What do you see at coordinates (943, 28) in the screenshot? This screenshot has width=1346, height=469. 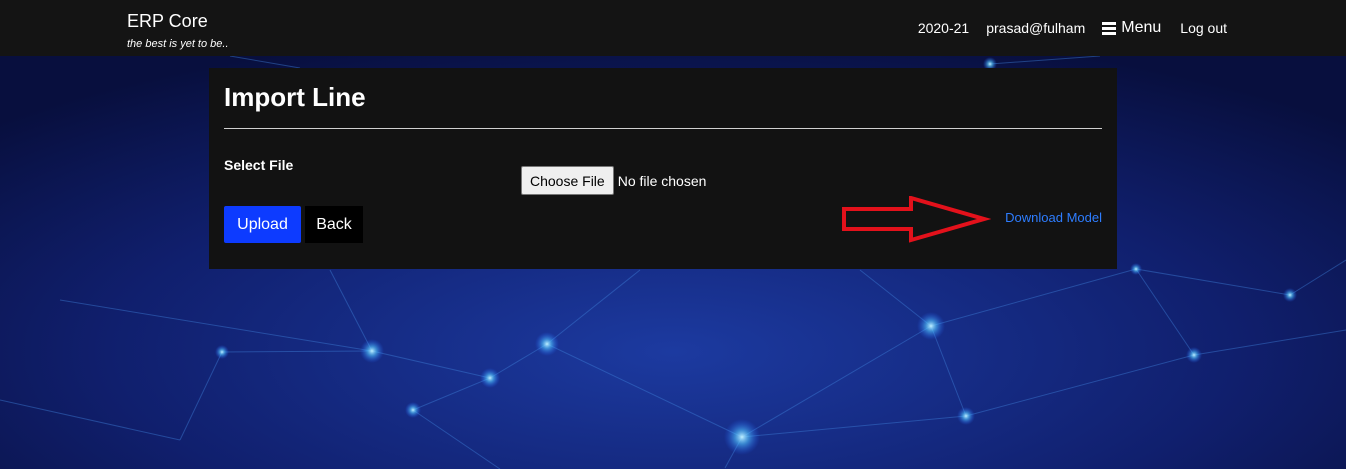 I see `fiscal-year-label: 2020-21` at bounding box center [943, 28].